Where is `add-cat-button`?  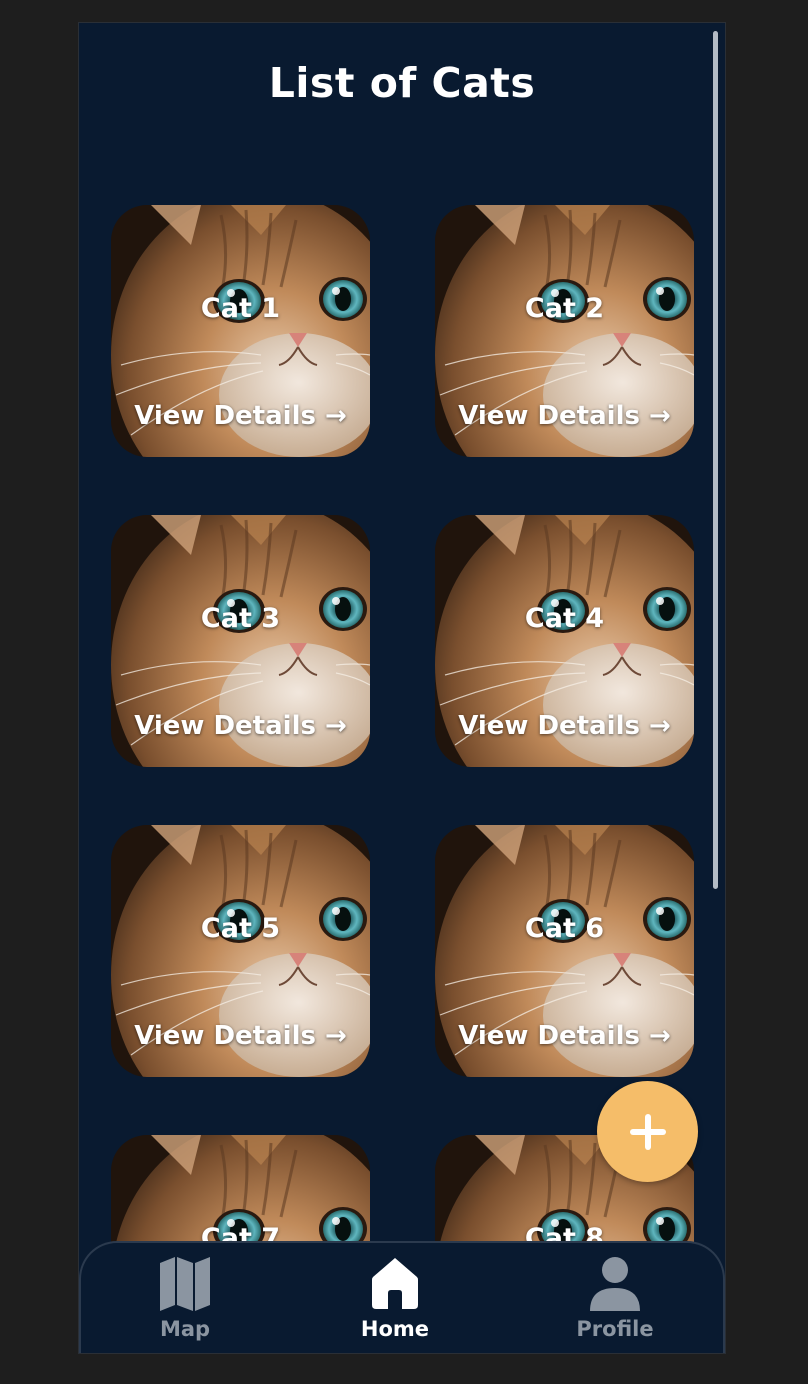
add-cat-button is located at coordinates (647, 1131).